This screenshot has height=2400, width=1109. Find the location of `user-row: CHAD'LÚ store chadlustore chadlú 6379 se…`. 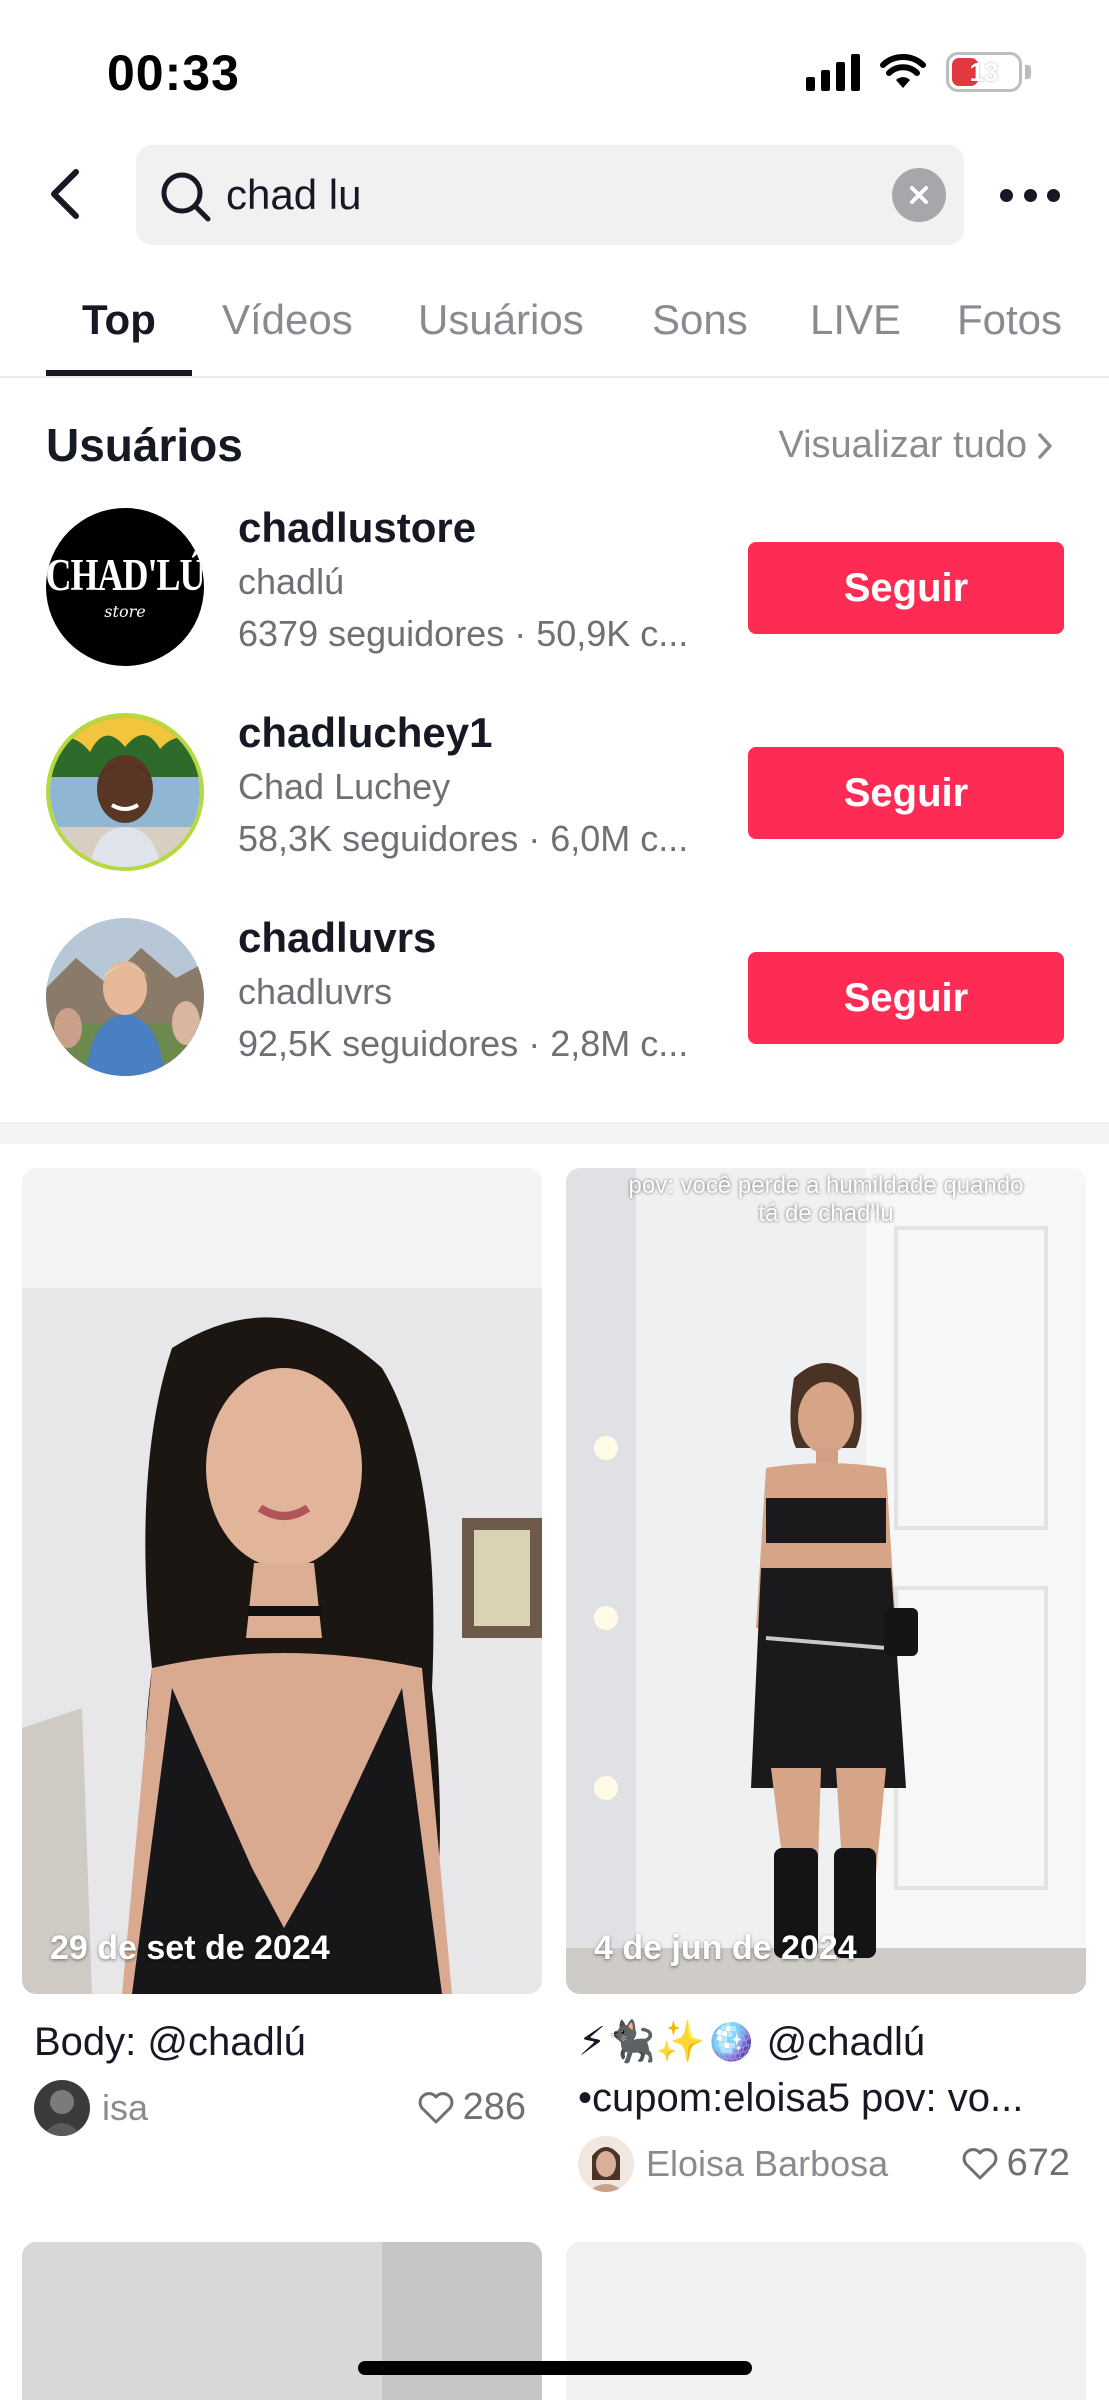

user-row: CHAD'LÚ store chadlustore chadlú 6379 se… is located at coordinates (554, 580).